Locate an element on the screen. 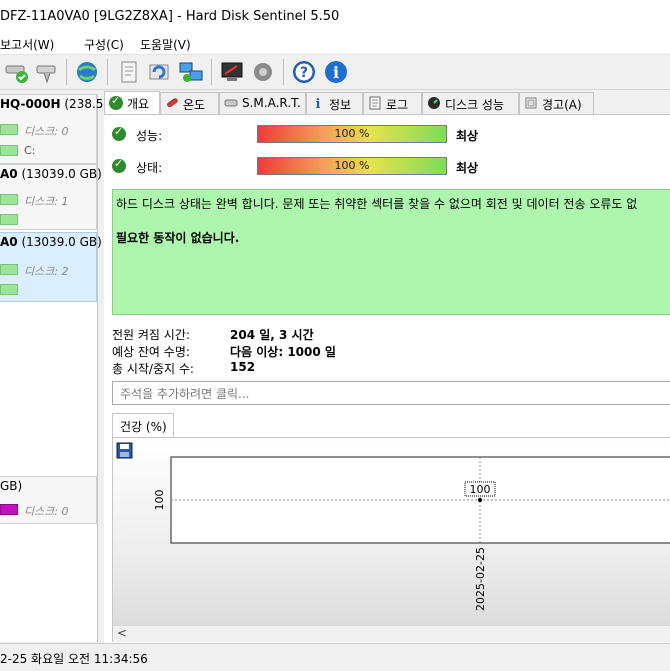  tab-label: 경고(A) is located at coordinates (562, 105).